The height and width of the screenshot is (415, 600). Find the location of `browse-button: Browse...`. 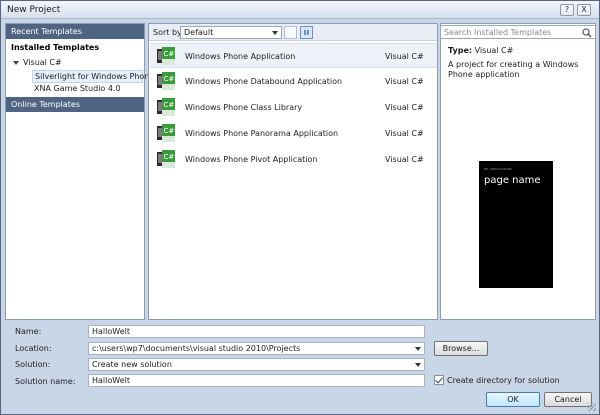

browse-button: Browse... is located at coordinates (461, 348).